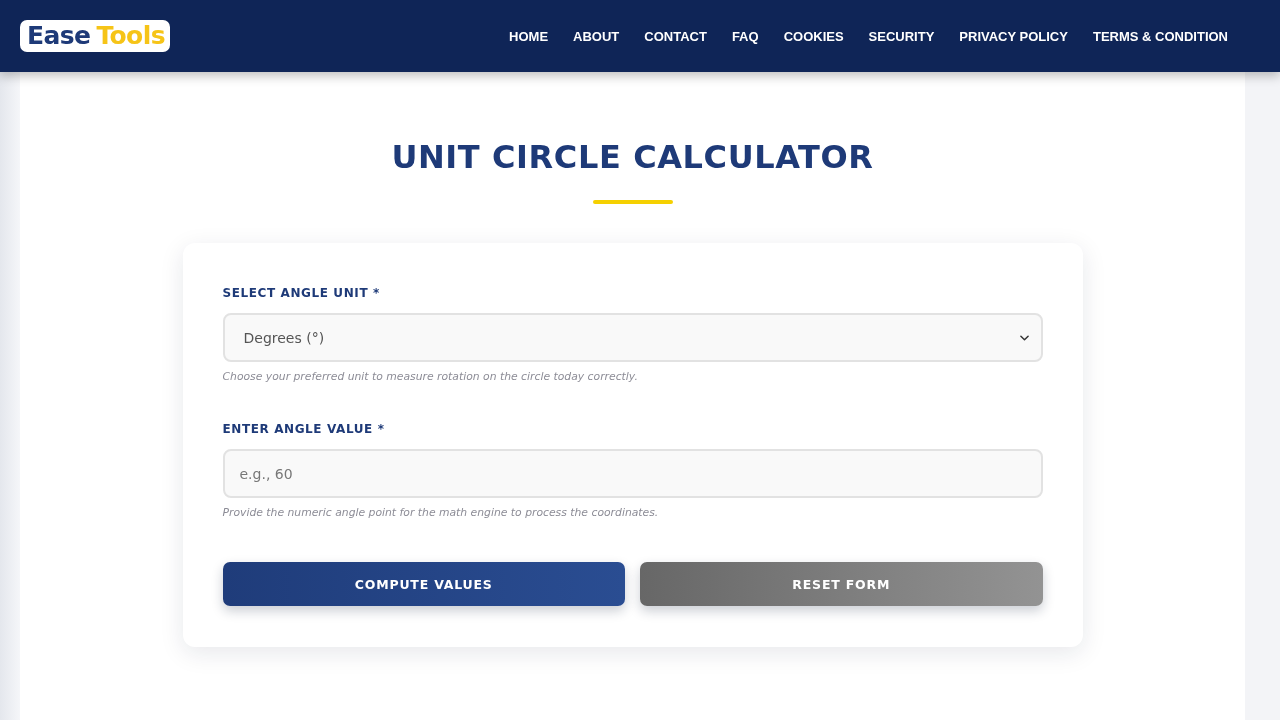 The height and width of the screenshot is (720, 1280). Describe the element at coordinates (130, 36) in the screenshot. I see `logo-word: Tools` at that location.